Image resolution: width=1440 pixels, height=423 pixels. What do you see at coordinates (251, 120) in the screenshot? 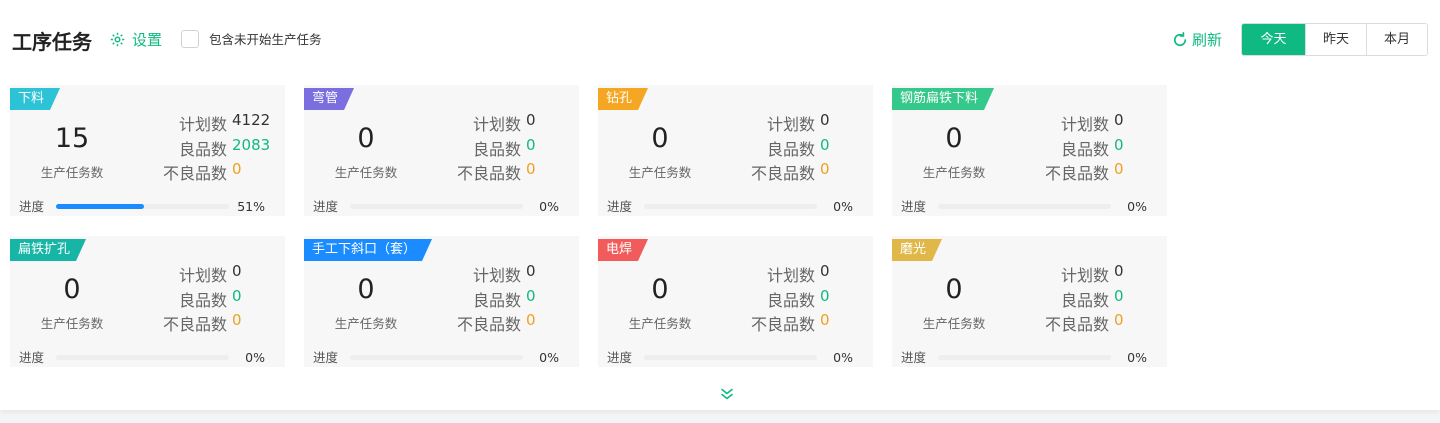
I see `planned-value: 4122` at bounding box center [251, 120].